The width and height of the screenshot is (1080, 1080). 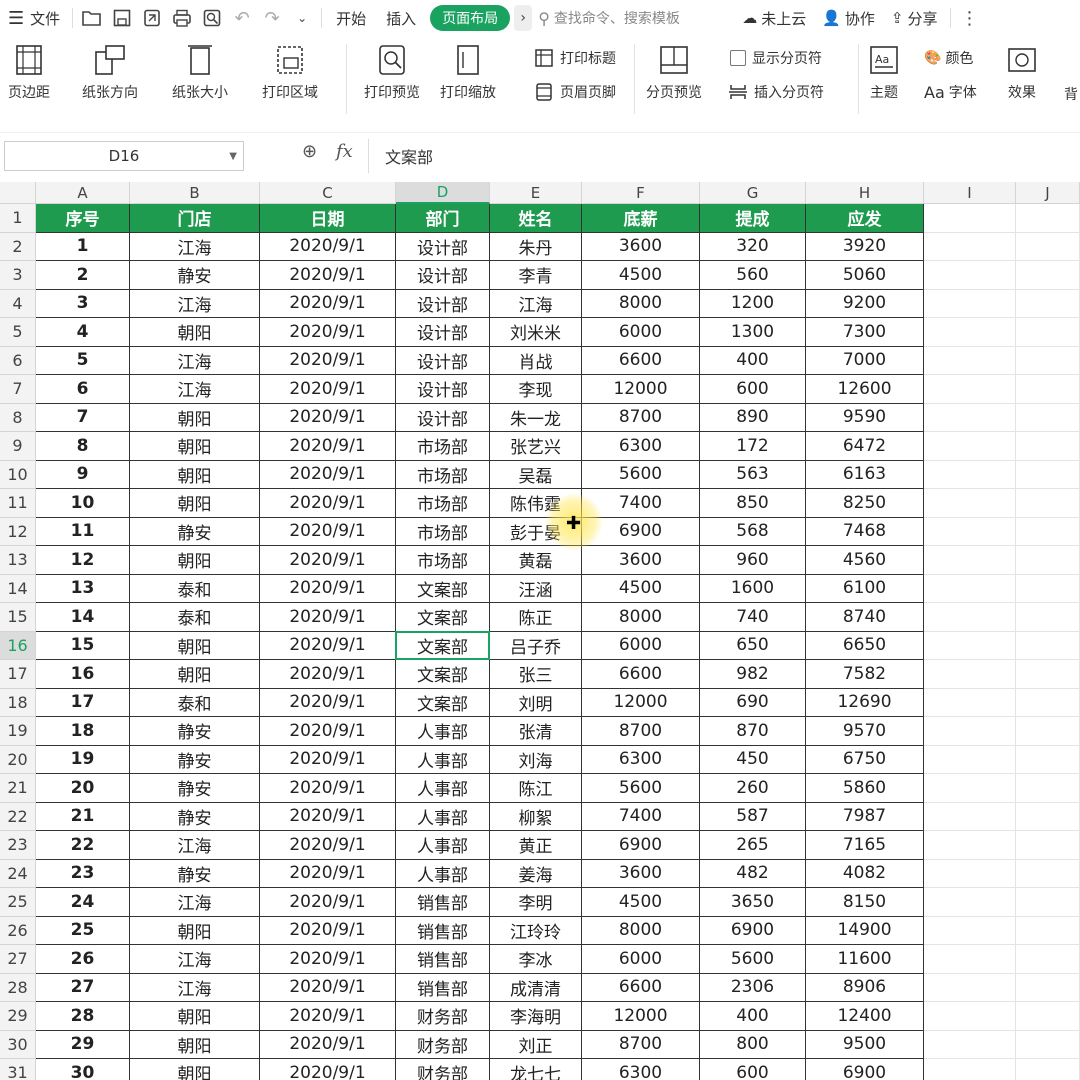 What do you see at coordinates (272, 18) in the screenshot?
I see `redo-icon: ↷` at bounding box center [272, 18].